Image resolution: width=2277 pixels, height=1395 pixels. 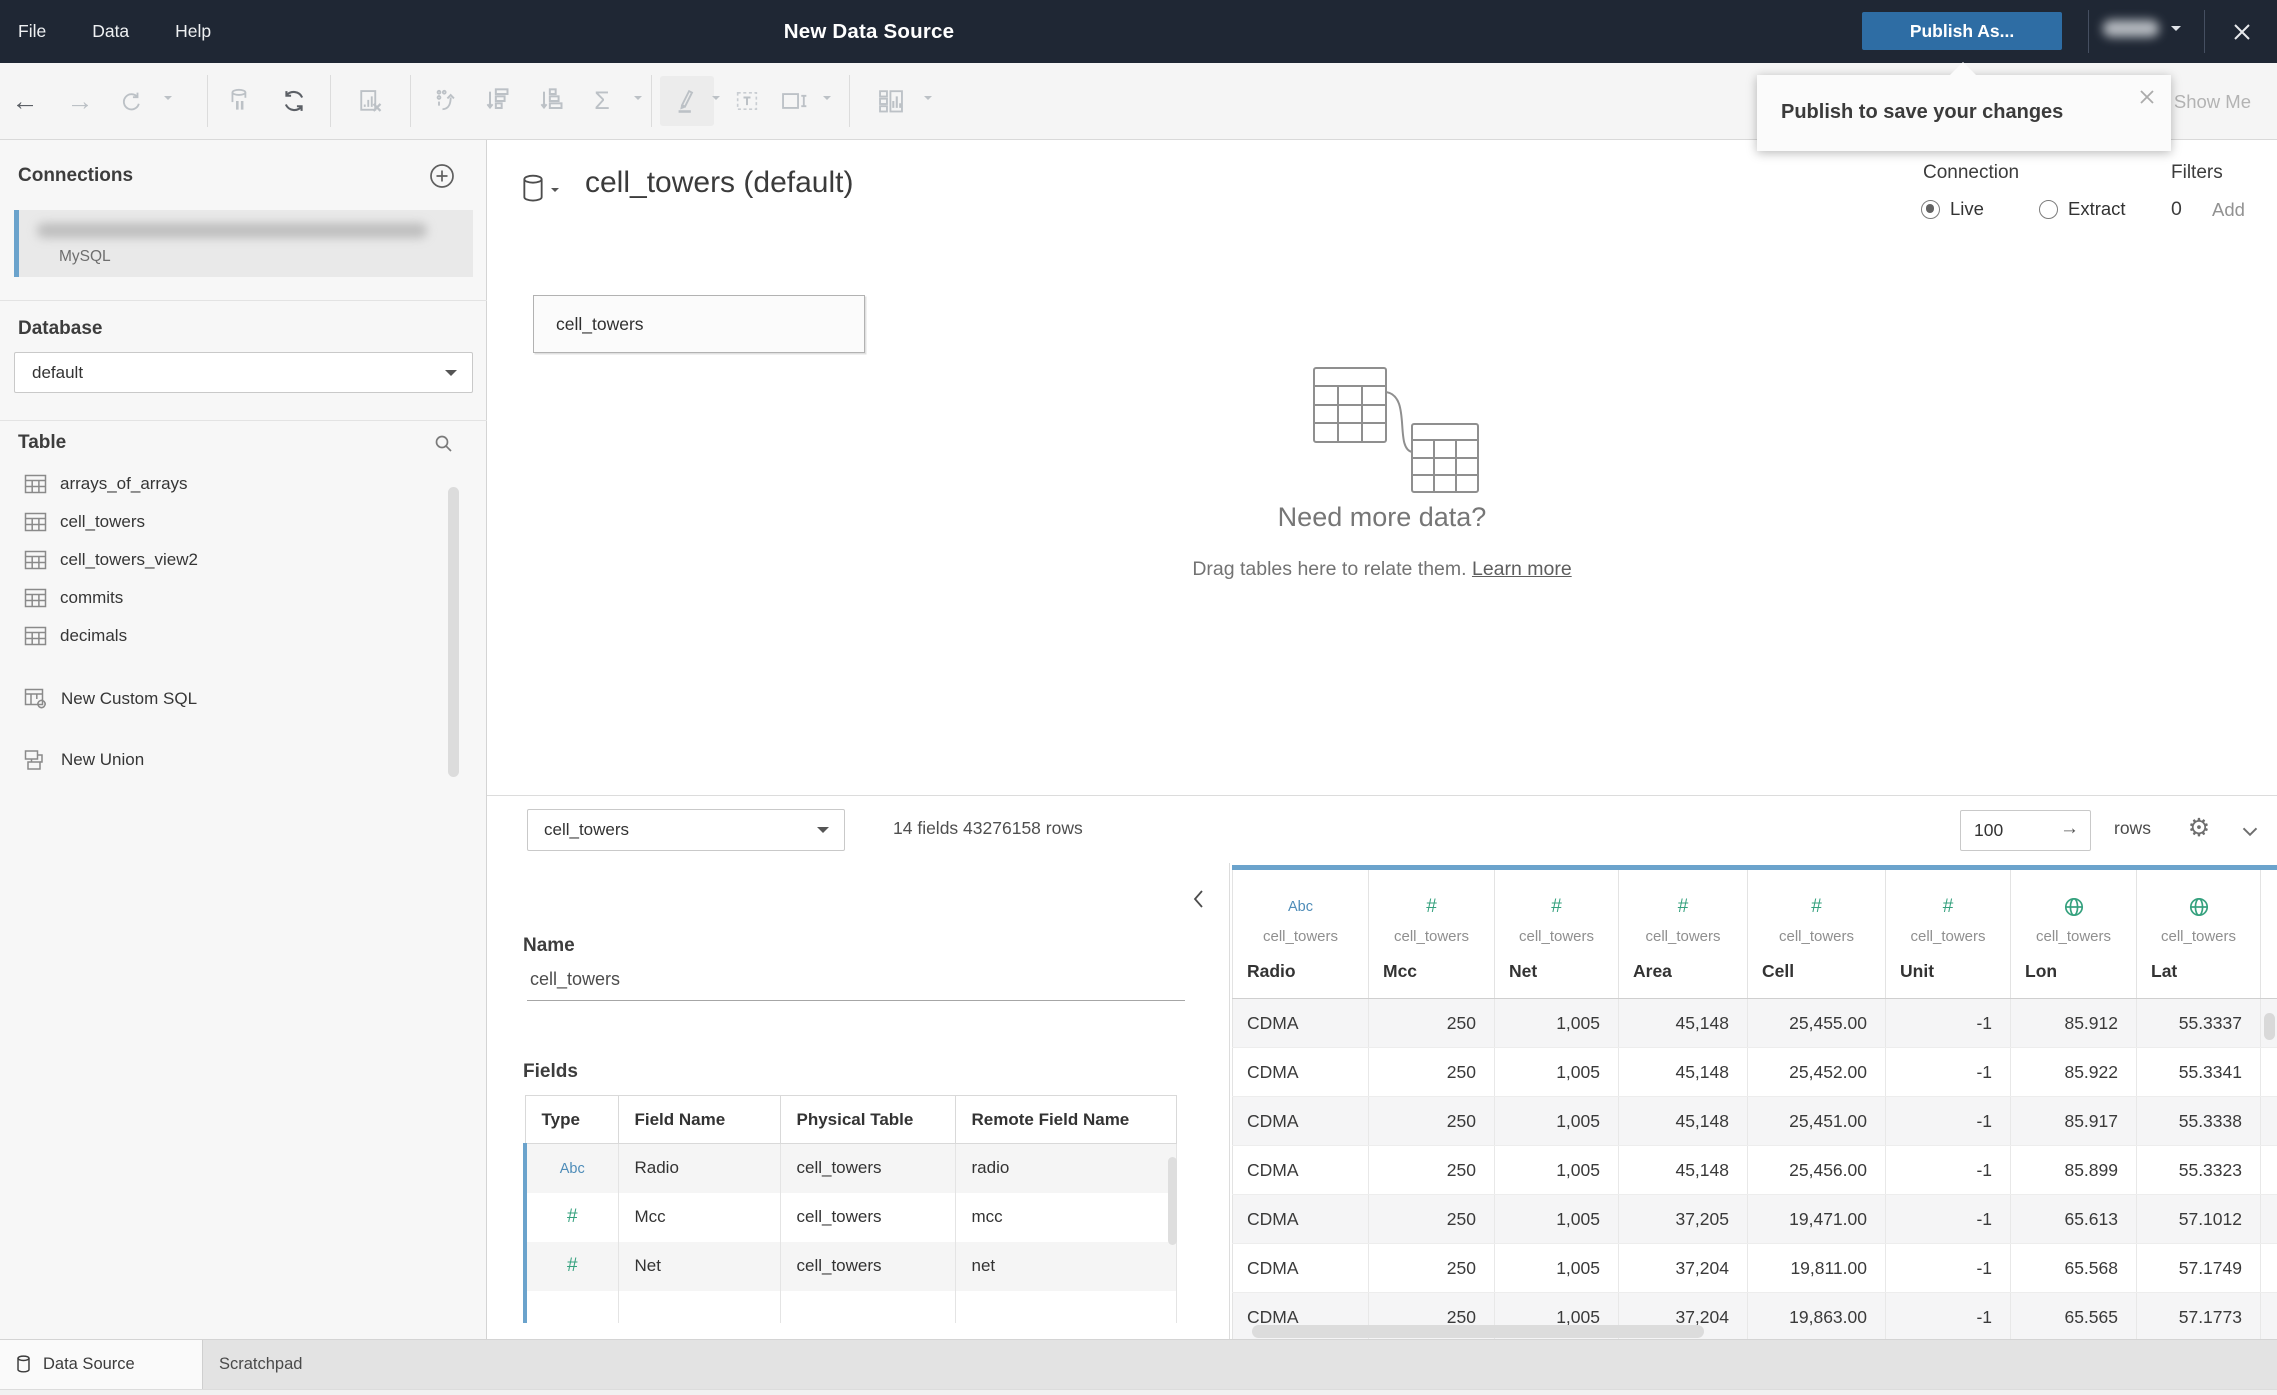 What do you see at coordinates (551, 101) in the screenshot?
I see `sort-descending-button` at bounding box center [551, 101].